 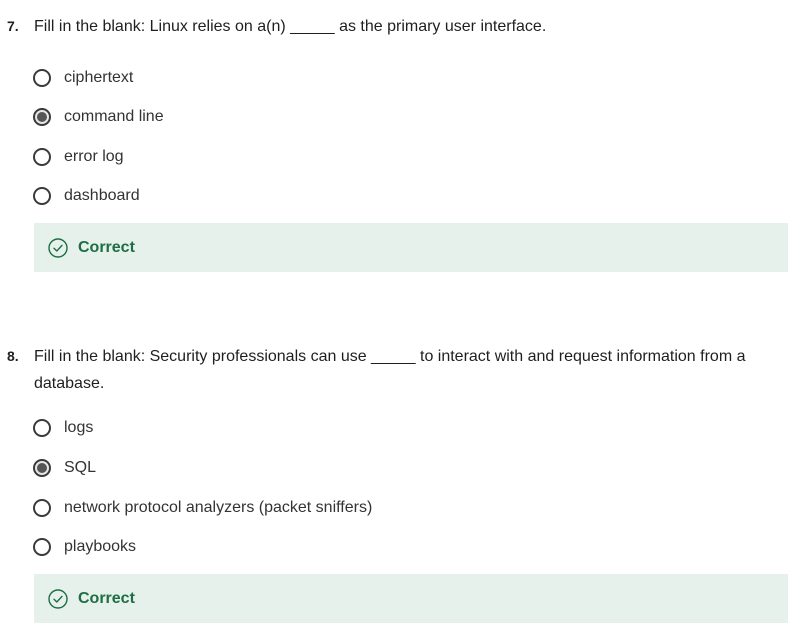 I want to click on question-number: 7., so click(x=13, y=26).